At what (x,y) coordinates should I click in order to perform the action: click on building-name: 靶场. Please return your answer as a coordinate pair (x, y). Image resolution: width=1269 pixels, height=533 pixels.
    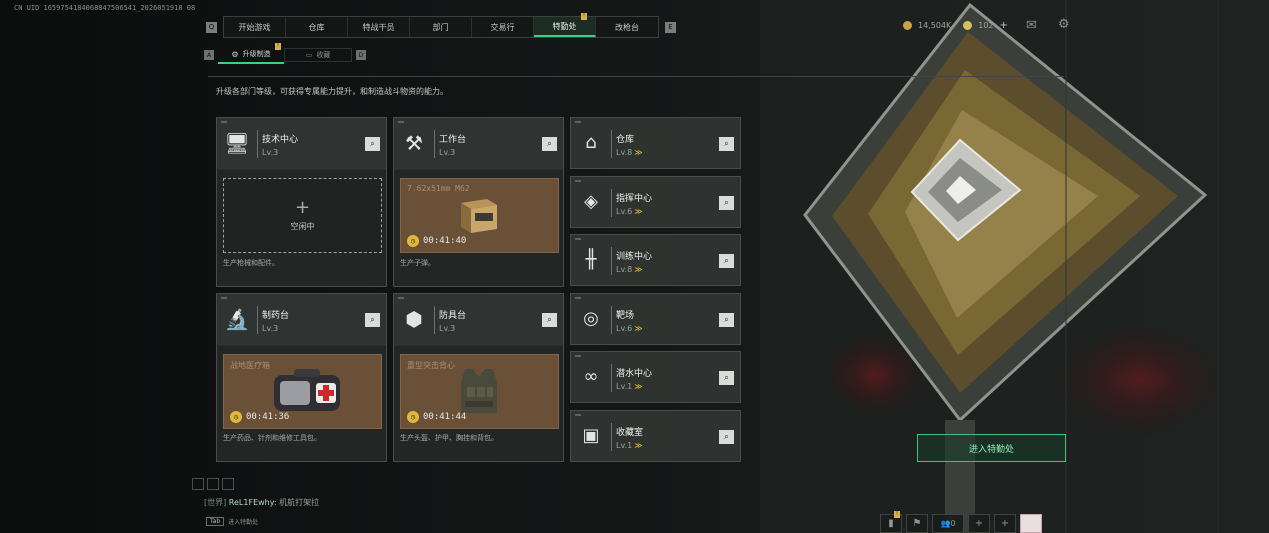
    Looking at the image, I should click on (625, 316).